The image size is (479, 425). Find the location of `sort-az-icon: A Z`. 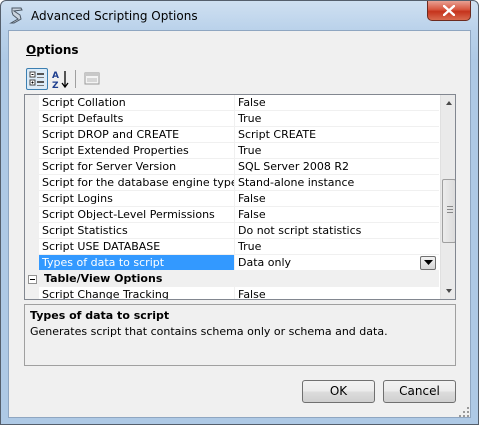

sort-az-icon: A Z is located at coordinates (60, 81).